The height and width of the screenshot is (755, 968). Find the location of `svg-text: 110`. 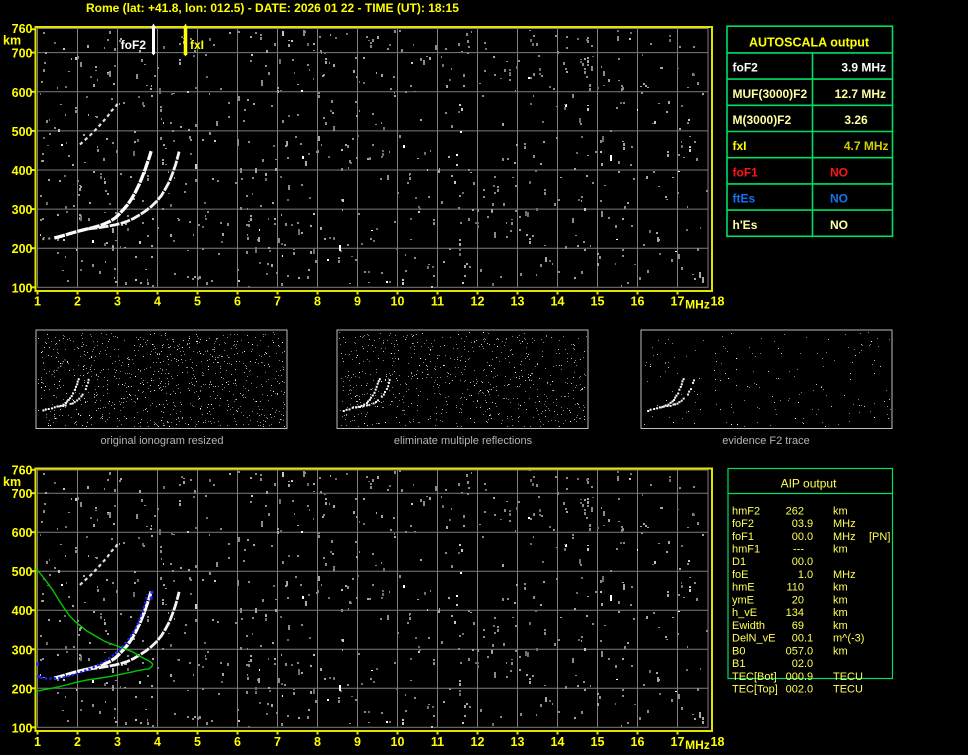

svg-text: 110 is located at coordinates (795, 588).